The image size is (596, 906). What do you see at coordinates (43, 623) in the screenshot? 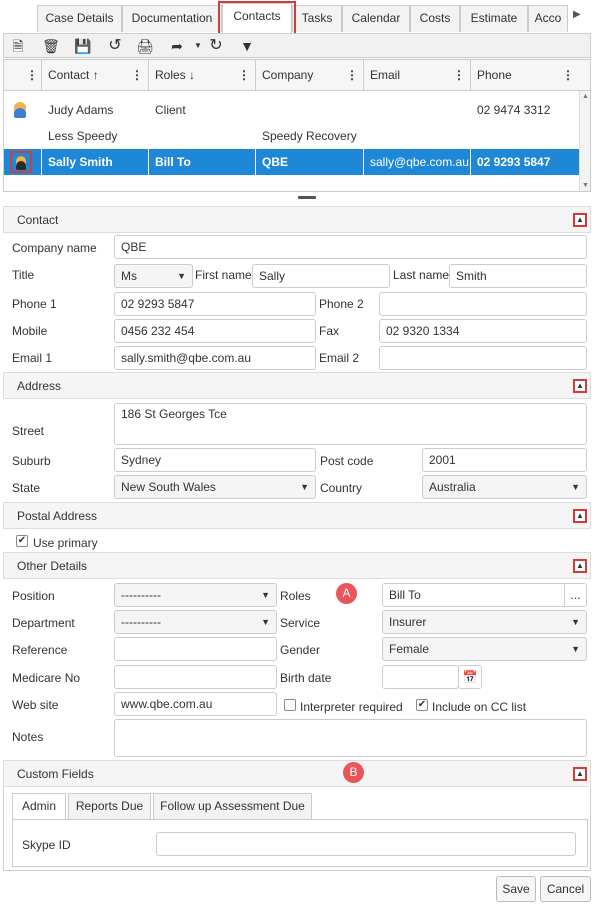
I see `department-label: Department` at bounding box center [43, 623].